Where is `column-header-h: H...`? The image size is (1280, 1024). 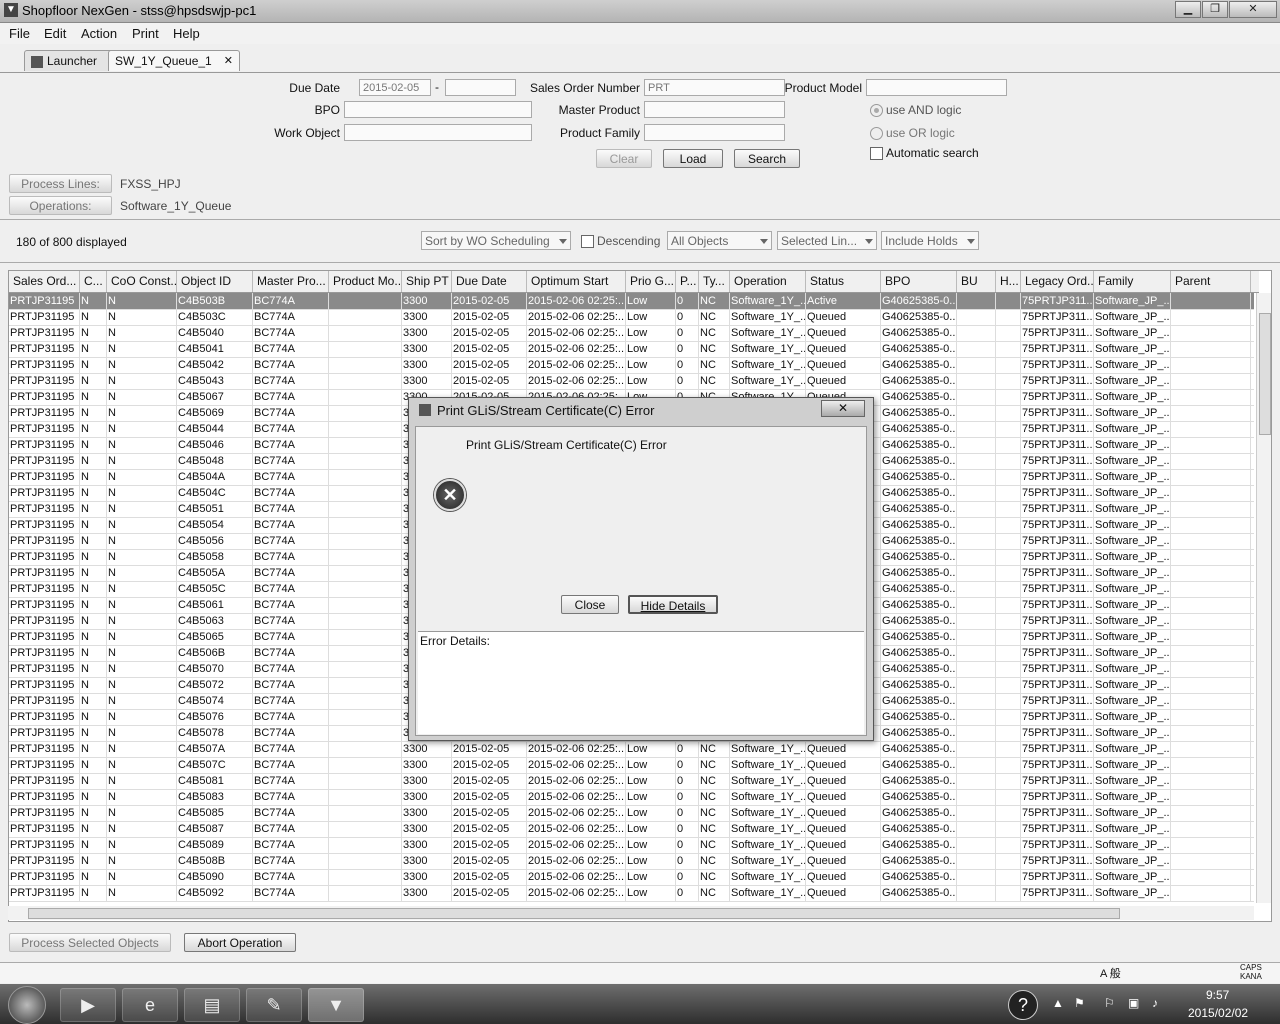 column-header-h: H... is located at coordinates (1008, 281).